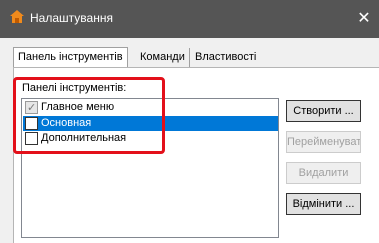 The height and width of the screenshot is (243, 379). Describe the element at coordinates (364, 18) in the screenshot. I see `close-button: ✕` at that location.